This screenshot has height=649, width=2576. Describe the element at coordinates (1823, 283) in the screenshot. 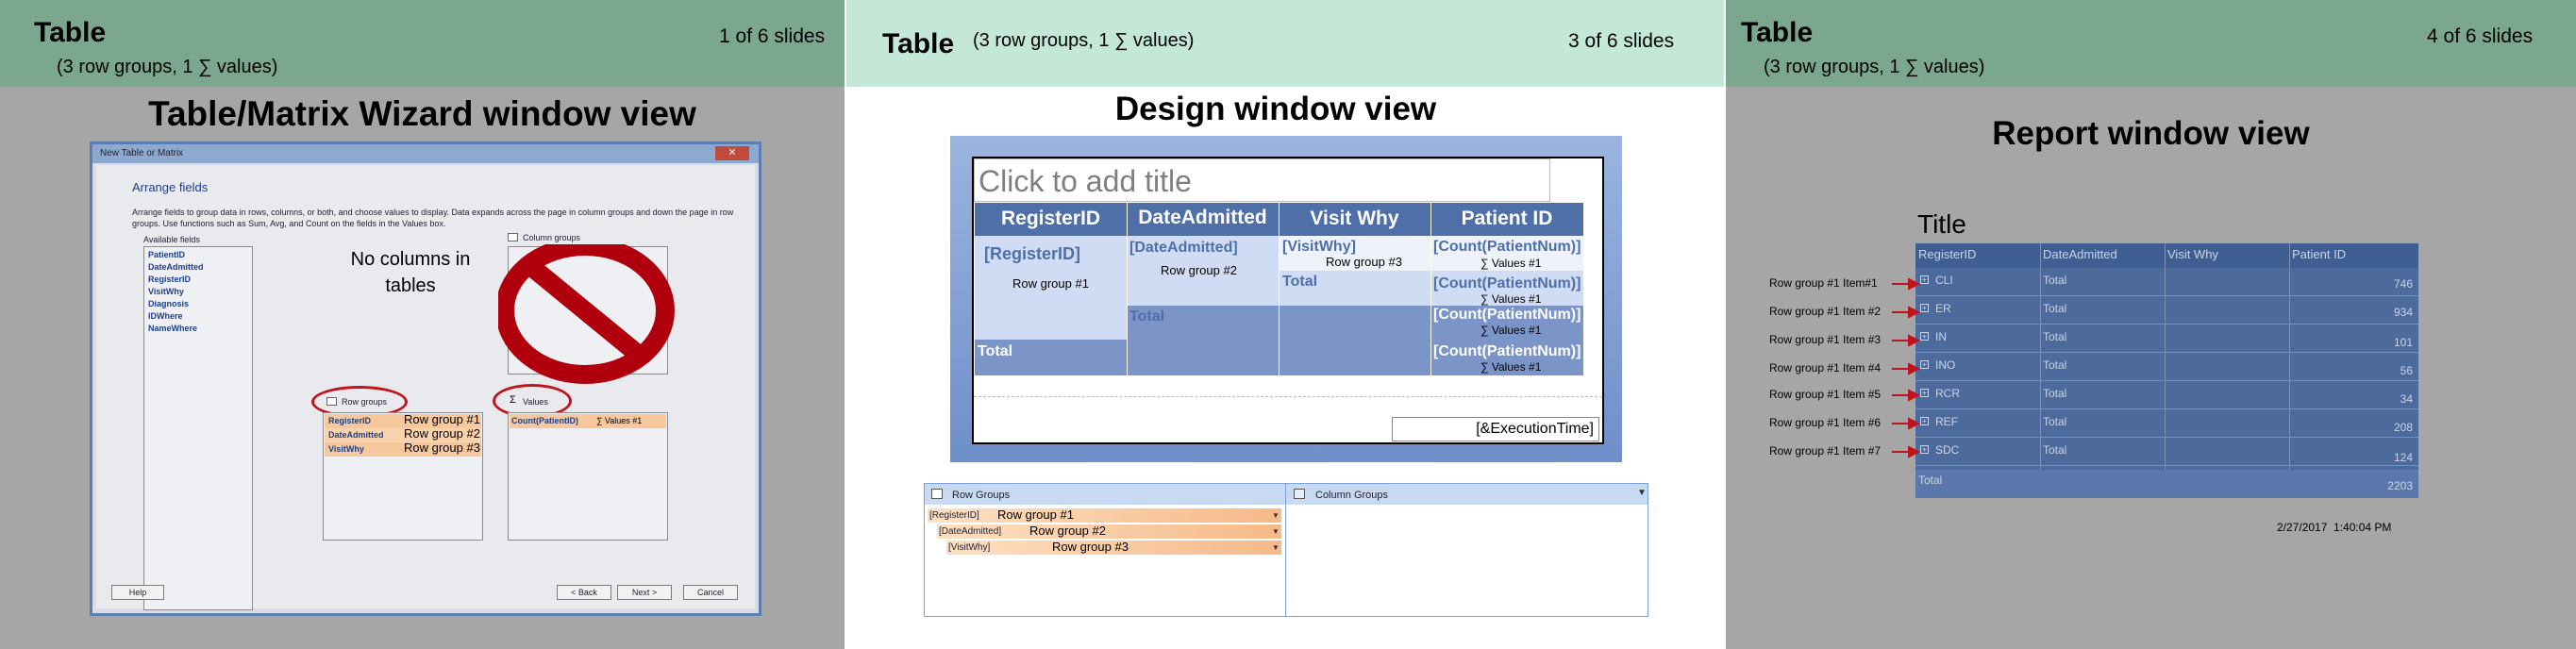

I see `row-note: Row group #1 Item#1` at that location.